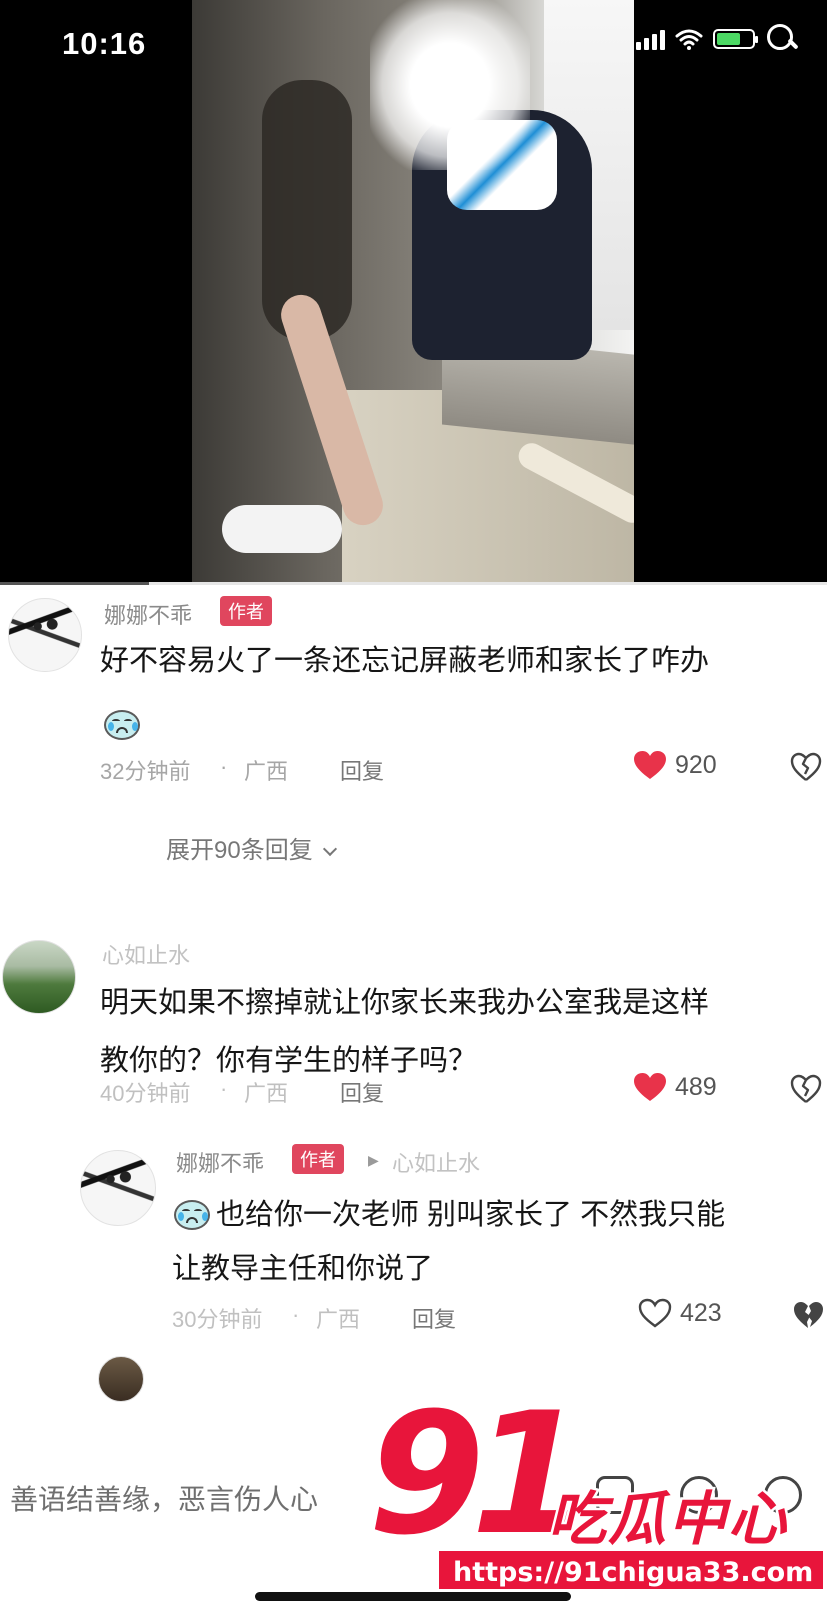 Image resolution: width=827 pixels, height=1620 pixels. I want to click on like-count: 489, so click(696, 1086).